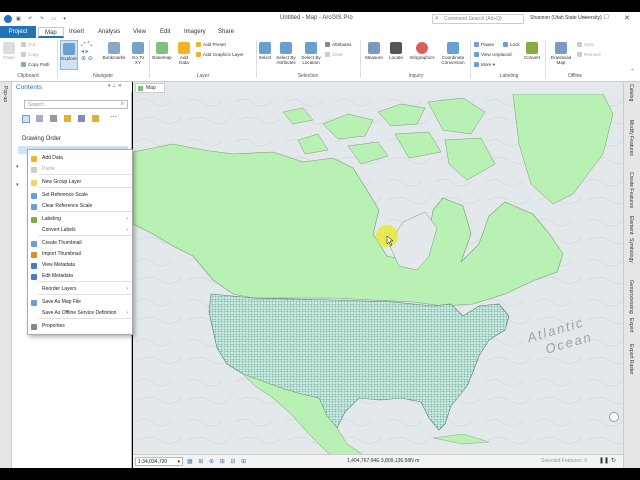 Image resolution: width=640 pixels, height=480 pixels. Describe the element at coordinates (162, 51) in the screenshot. I see `basemap-button: Basemap` at that location.